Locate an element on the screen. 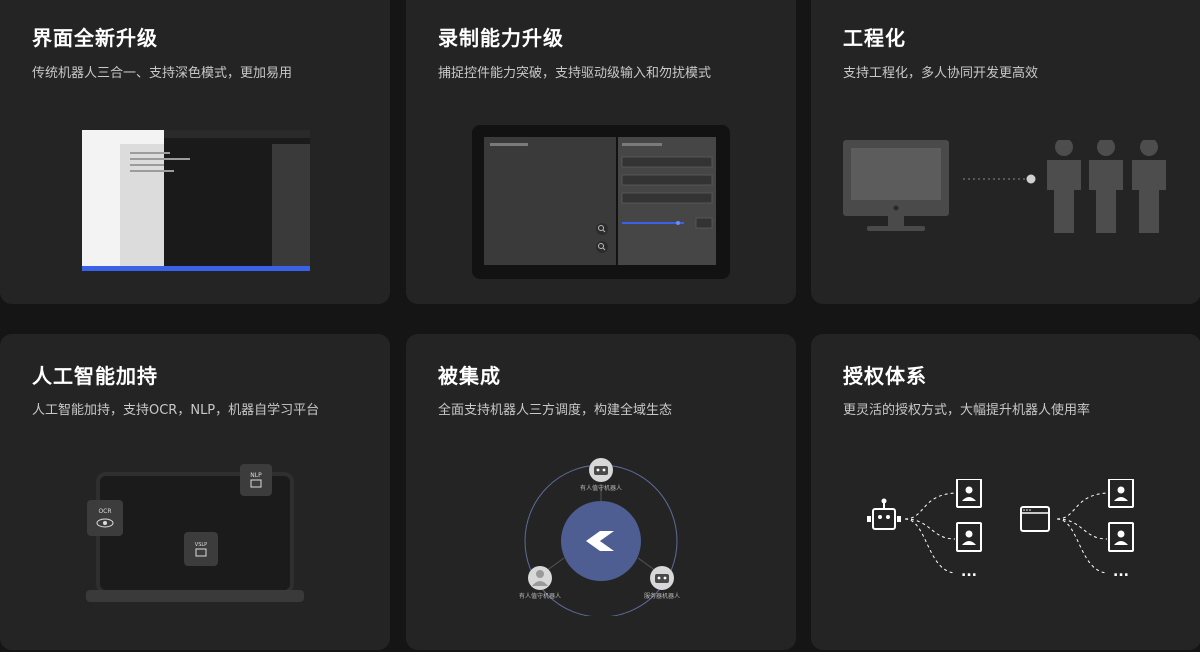  vslp-badge: VSLP is located at coordinates (201, 549).